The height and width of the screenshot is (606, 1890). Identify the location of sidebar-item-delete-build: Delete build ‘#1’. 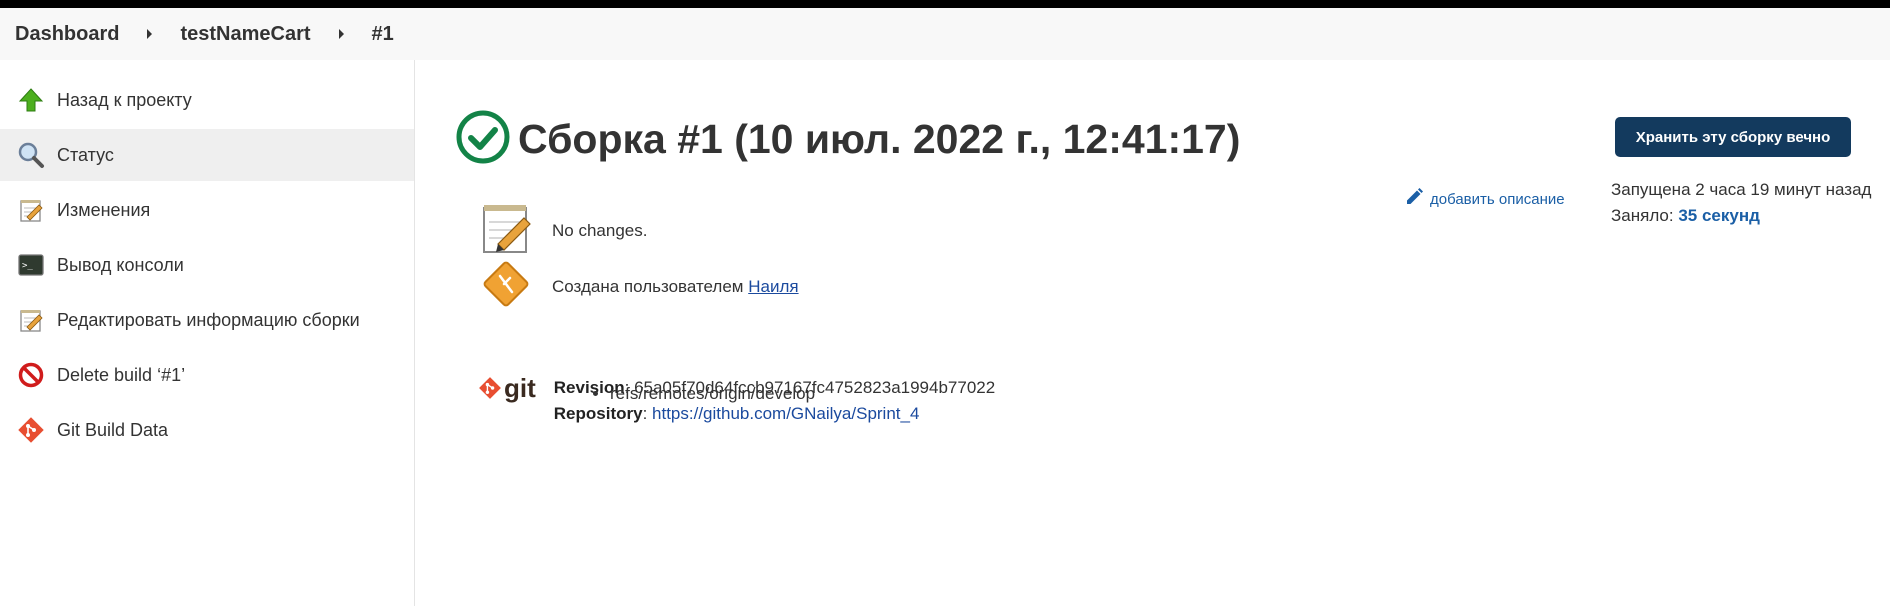
(207, 375).